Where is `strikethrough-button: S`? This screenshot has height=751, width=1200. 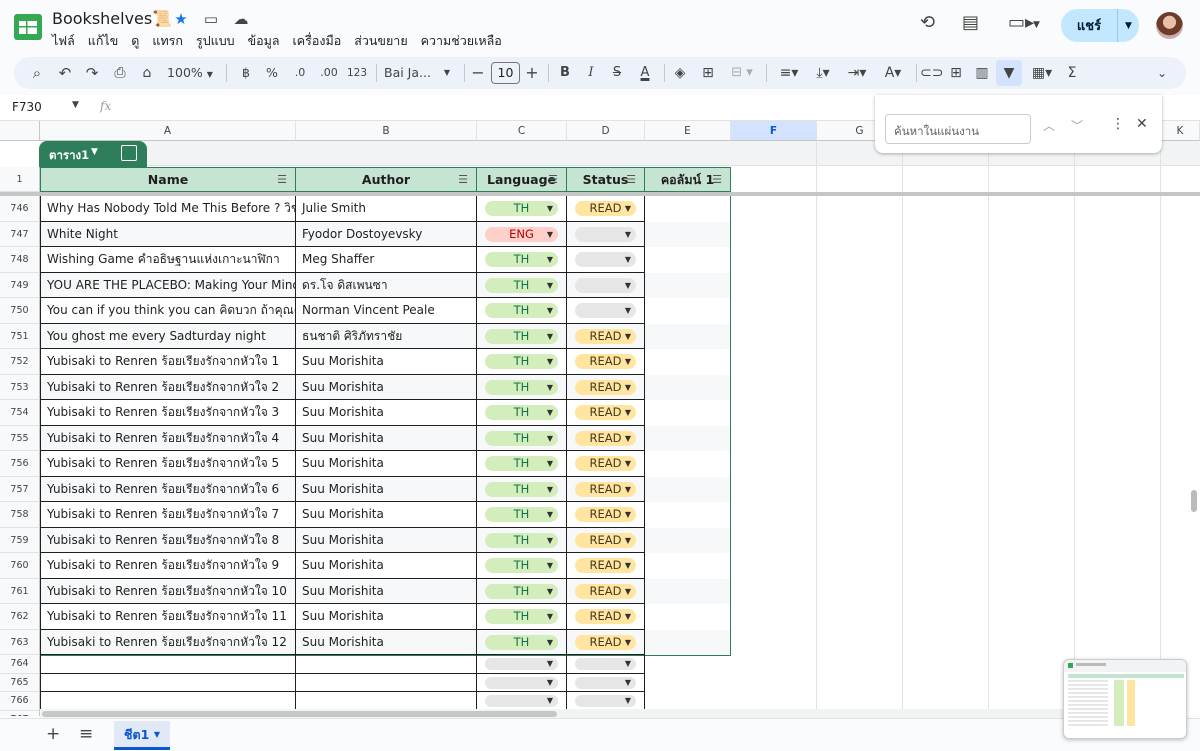 strikethrough-button: S is located at coordinates (617, 73).